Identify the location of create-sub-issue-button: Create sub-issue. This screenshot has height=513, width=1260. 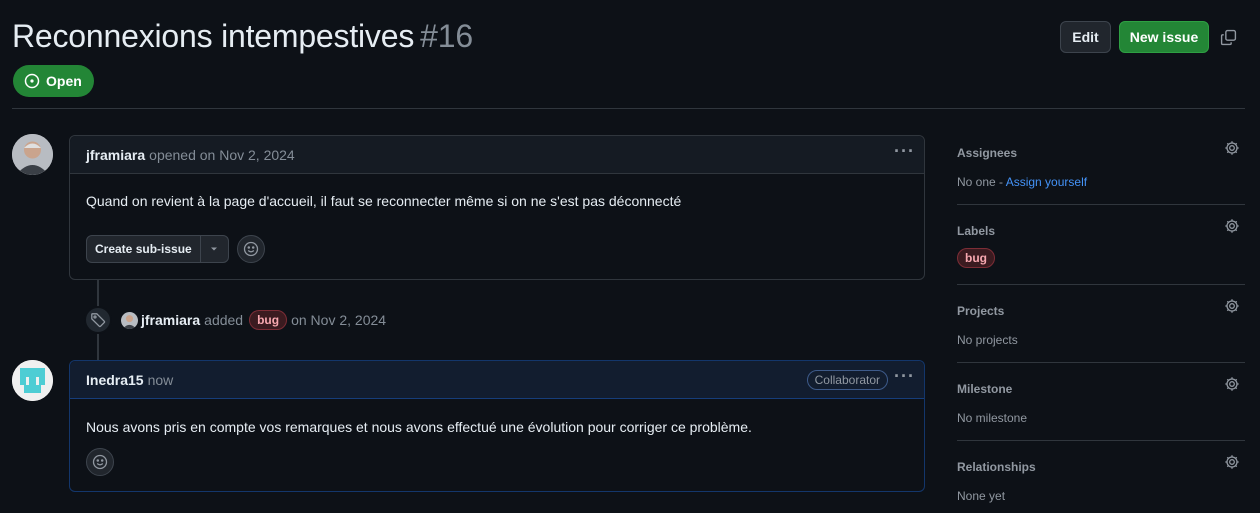
(157, 249).